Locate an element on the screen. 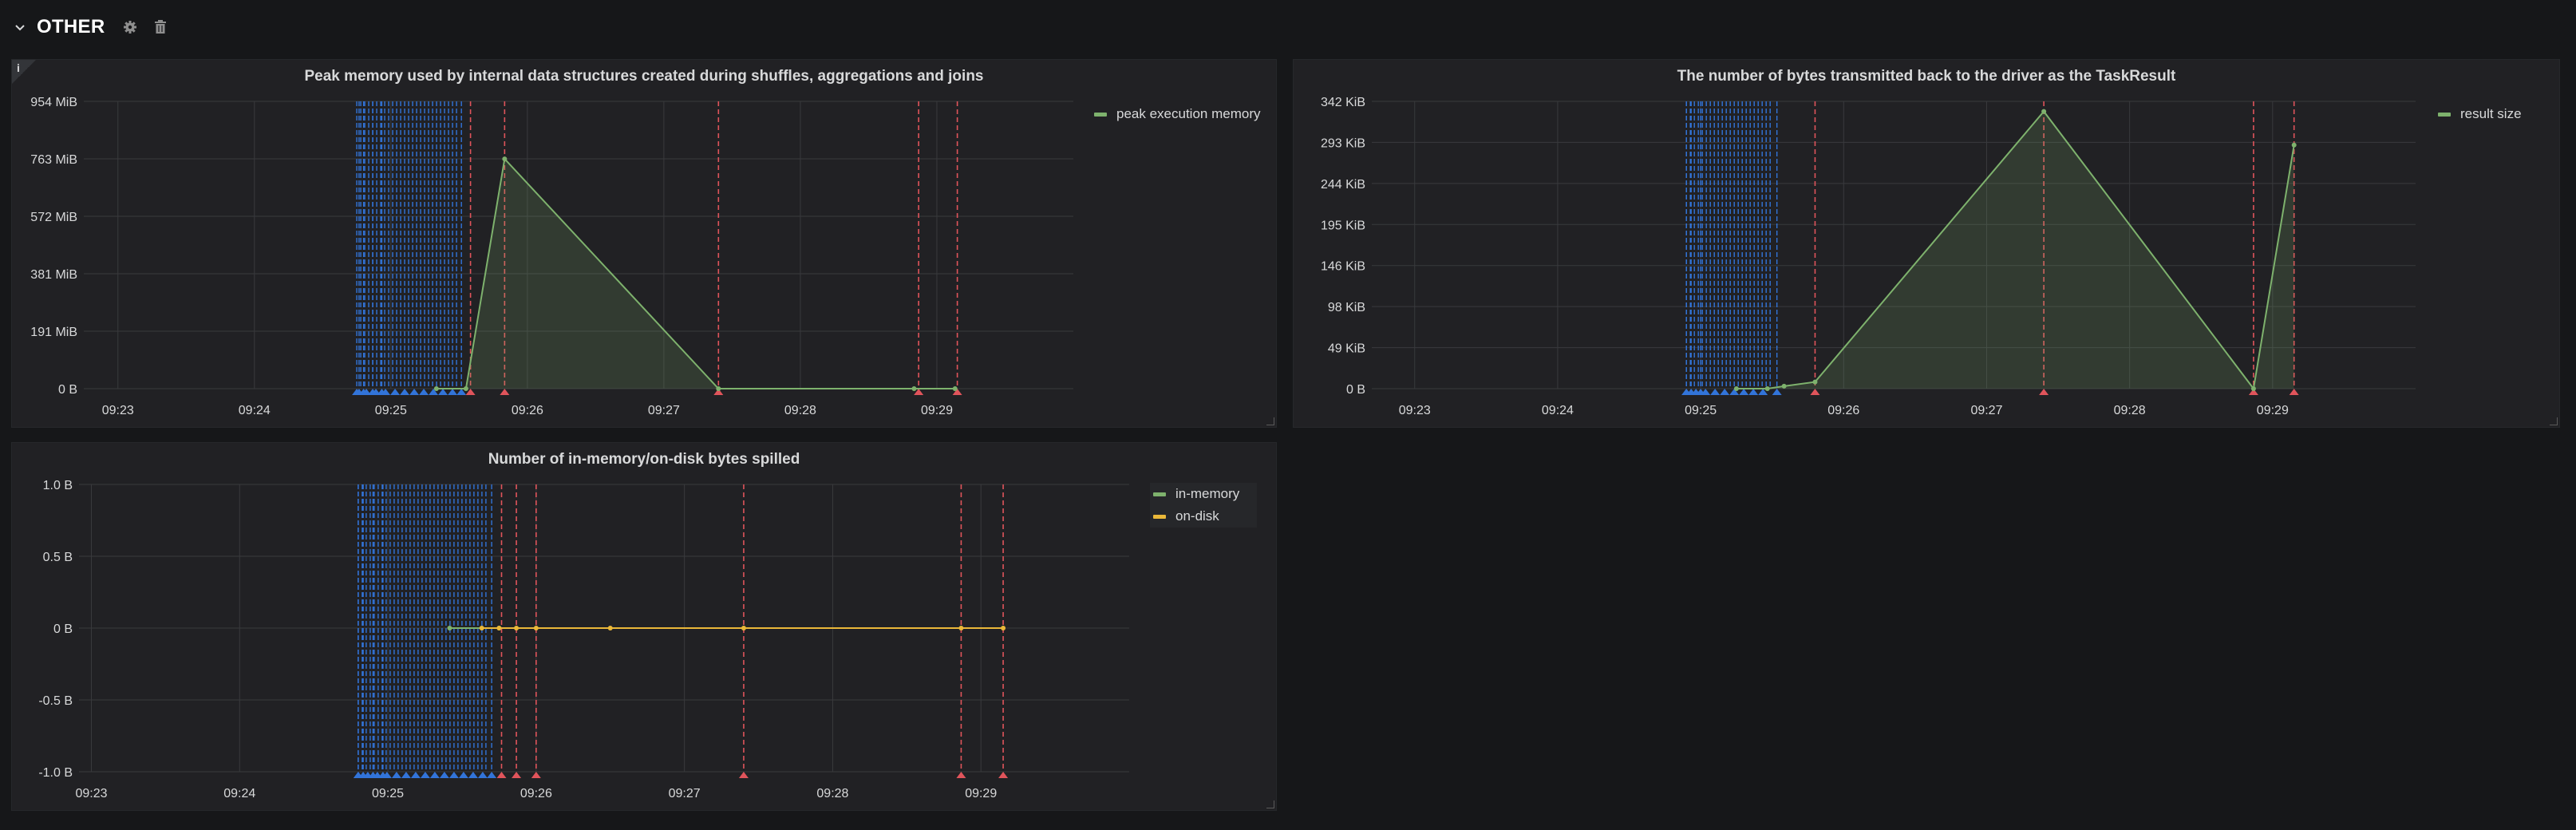  legend-item-result-size: result size is located at coordinates (2480, 114).